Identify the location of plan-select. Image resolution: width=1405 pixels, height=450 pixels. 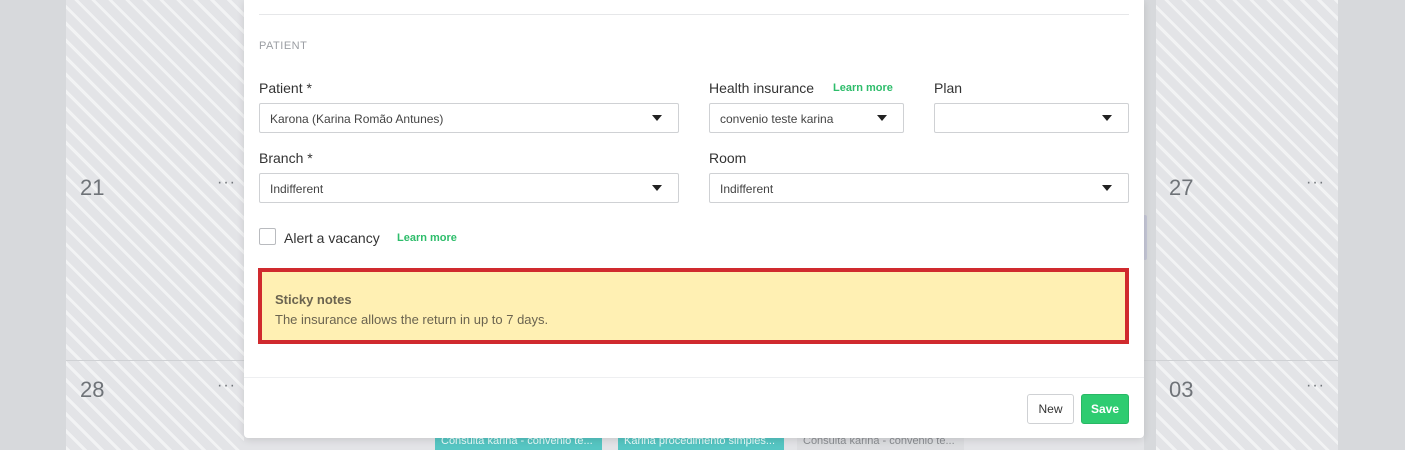
(1031, 118).